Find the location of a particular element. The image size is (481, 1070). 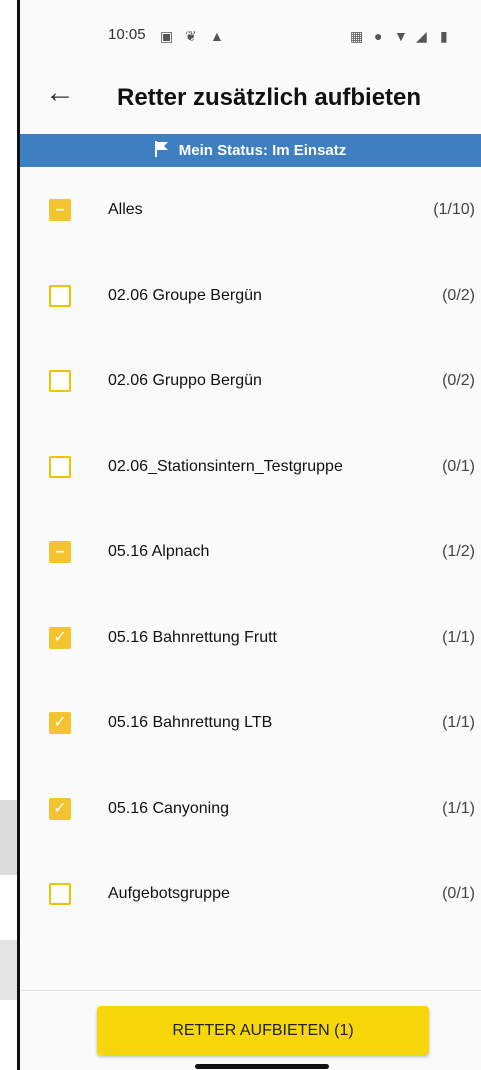

page-title: Retter zusätzlich aufbieten is located at coordinates (269, 97).